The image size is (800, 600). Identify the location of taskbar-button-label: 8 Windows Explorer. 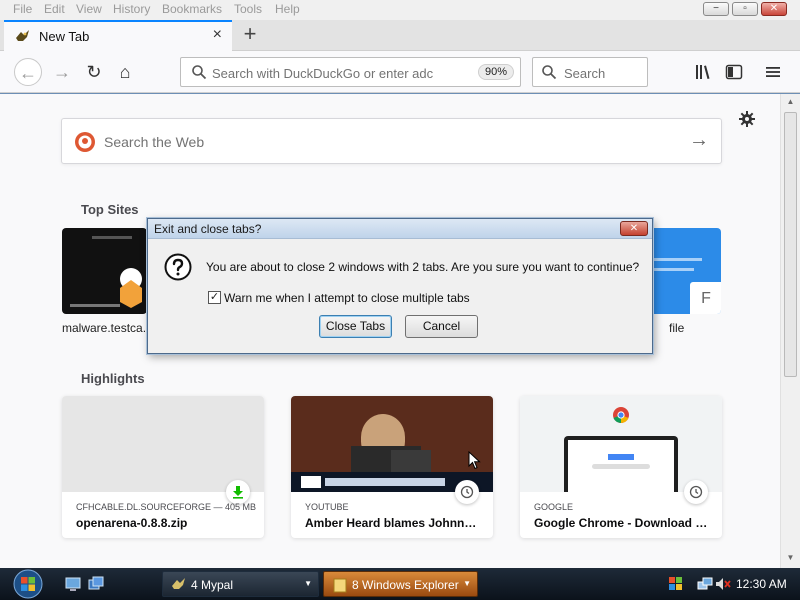
(405, 585).